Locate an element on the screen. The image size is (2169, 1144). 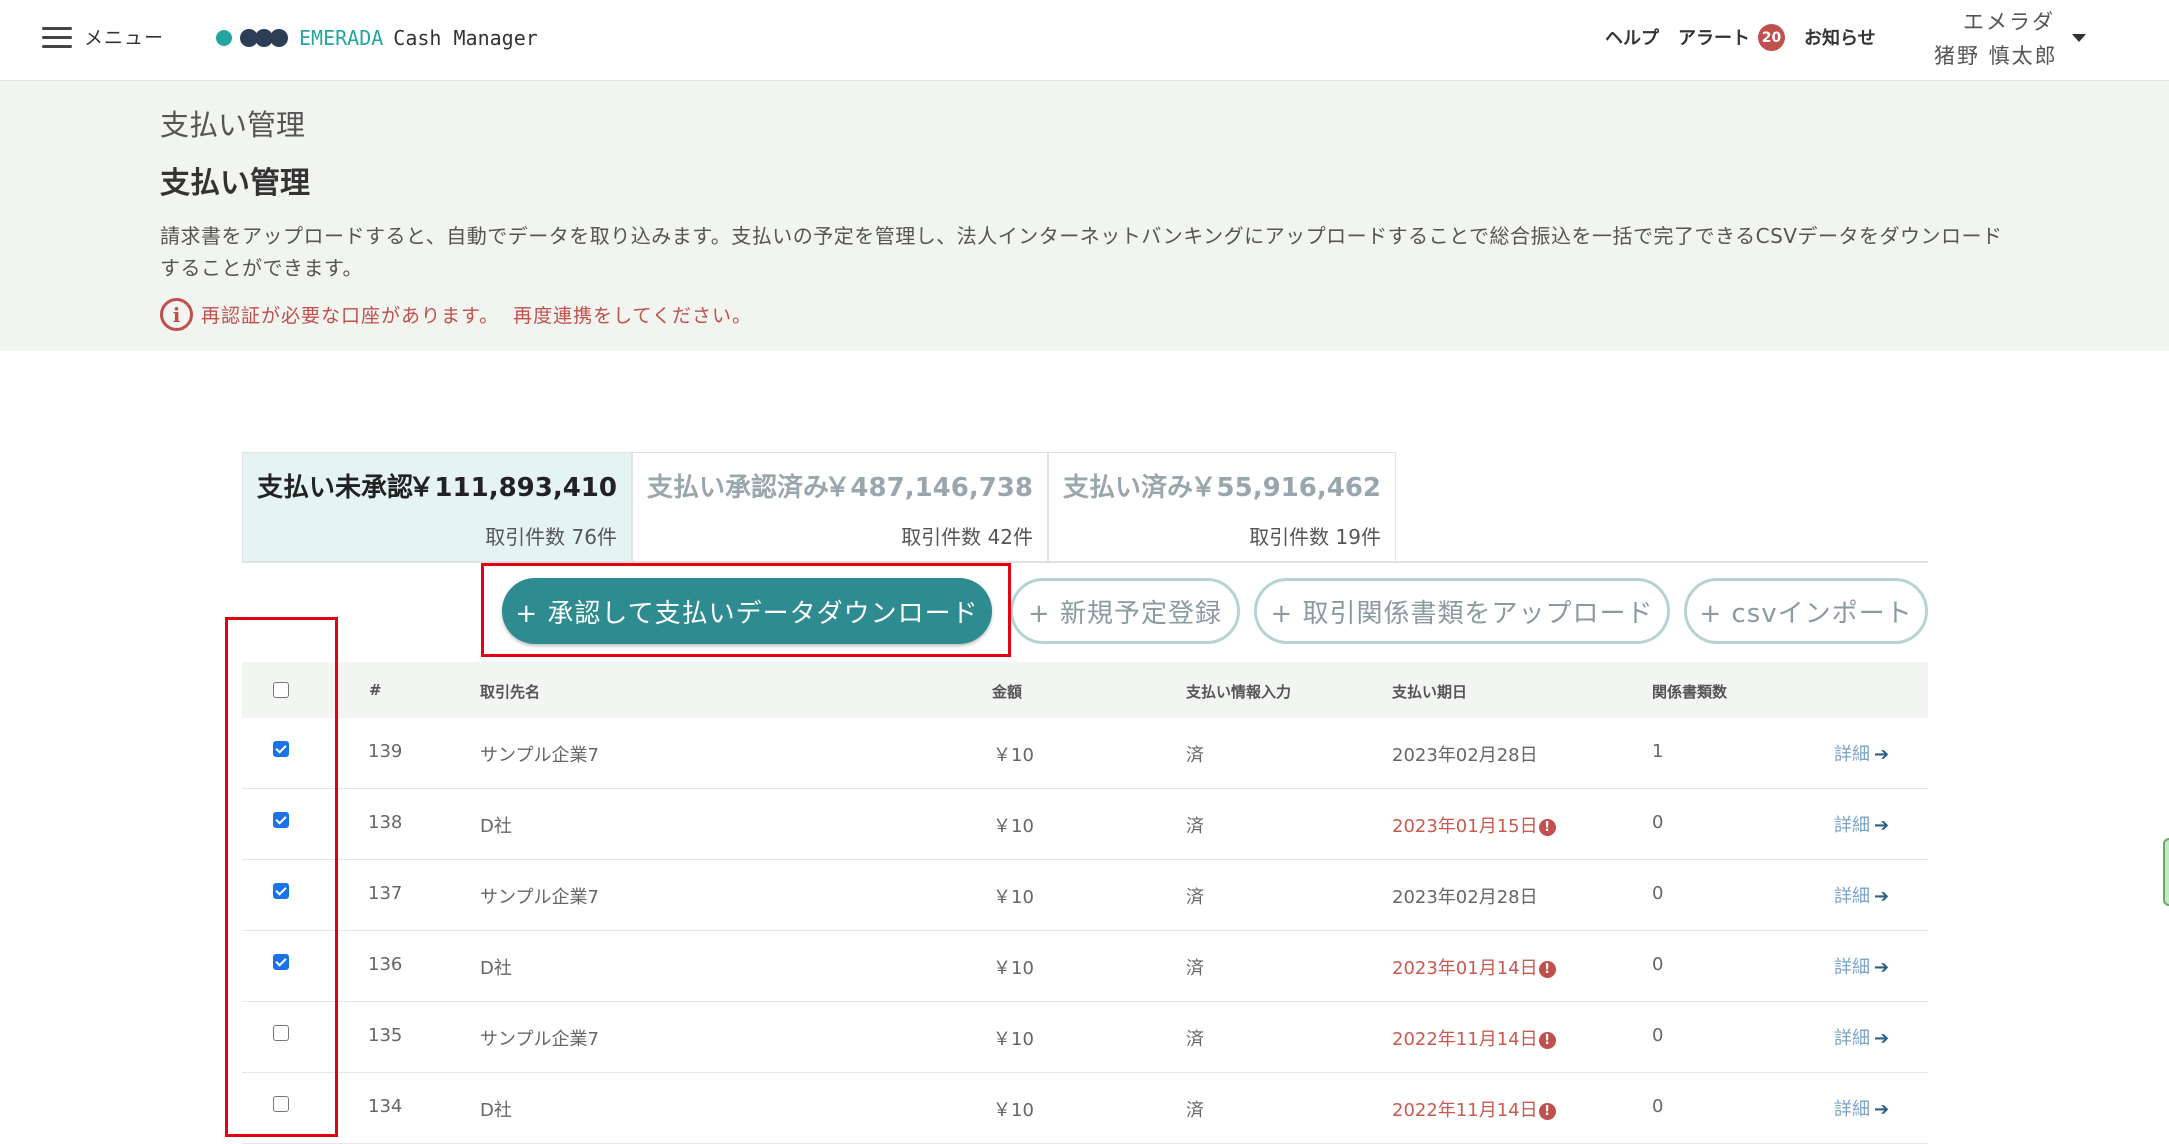
table-row: 137 サンプル企業7 ￥10 済 2023年02月28日 0 詳細 ➔ is located at coordinates (1085, 895).